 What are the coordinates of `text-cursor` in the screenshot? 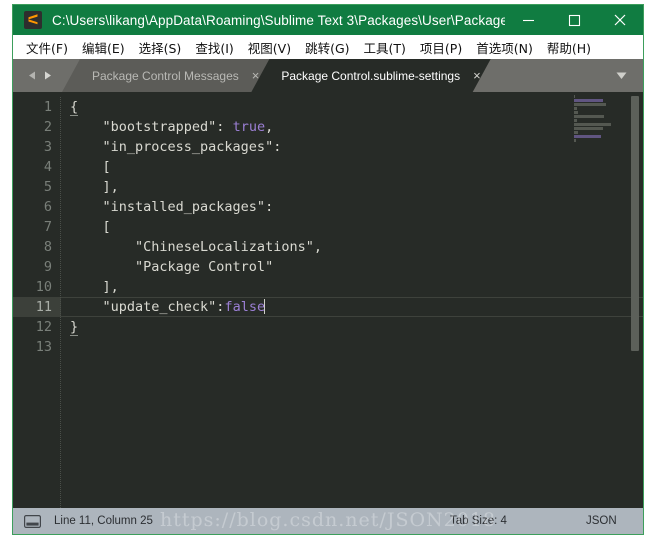 It's located at (265, 306).